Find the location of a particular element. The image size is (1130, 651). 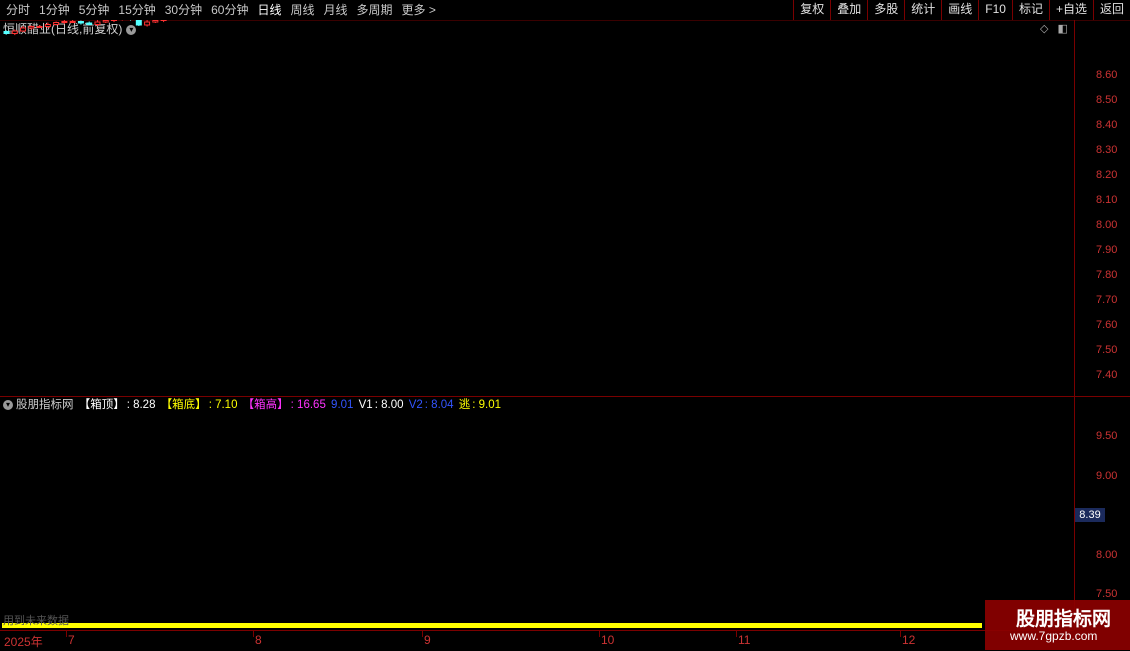

add-watchlist-button: +自选 is located at coordinates (1070, 10).